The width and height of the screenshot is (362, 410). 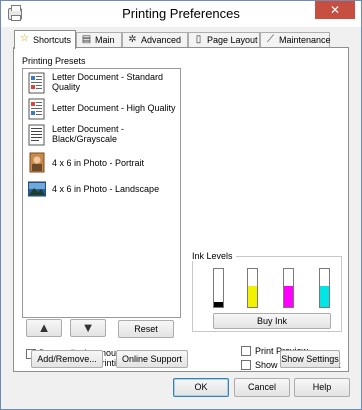 What do you see at coordinates (86, 39) in the screenshot?
I see `printer-icon: ▤` at bounding box center [86, 39].